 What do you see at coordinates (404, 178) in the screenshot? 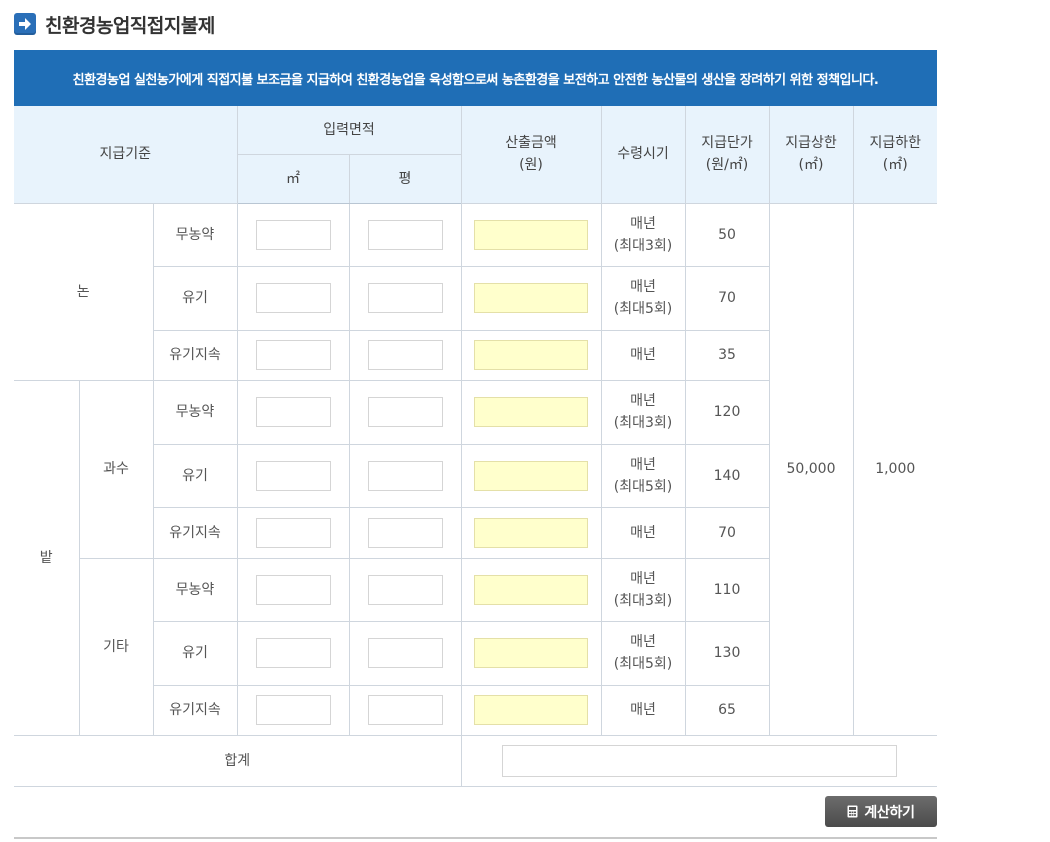
I see `header-pyeong: 평` at bounding box center [404, 178].